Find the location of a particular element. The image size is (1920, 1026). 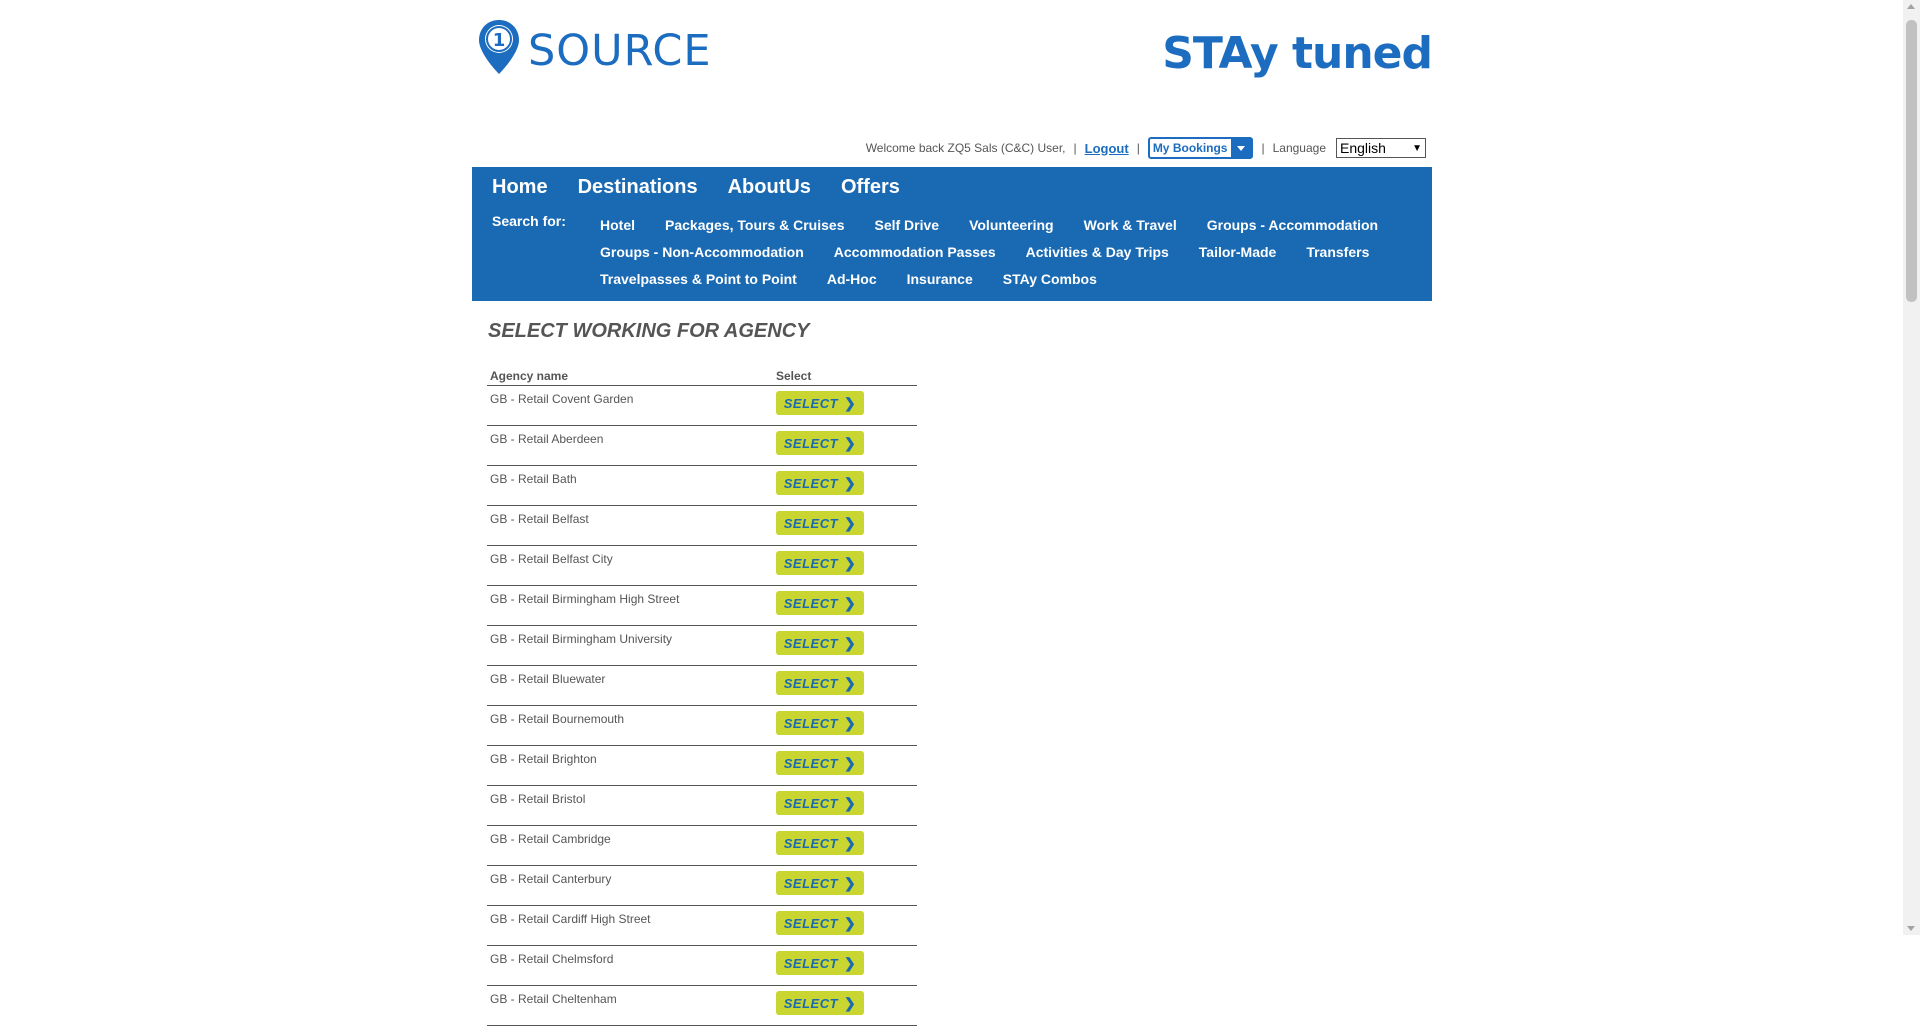

table-row: GB - Retail Bath SELECT ❯ is located at coordinates (702, 485).